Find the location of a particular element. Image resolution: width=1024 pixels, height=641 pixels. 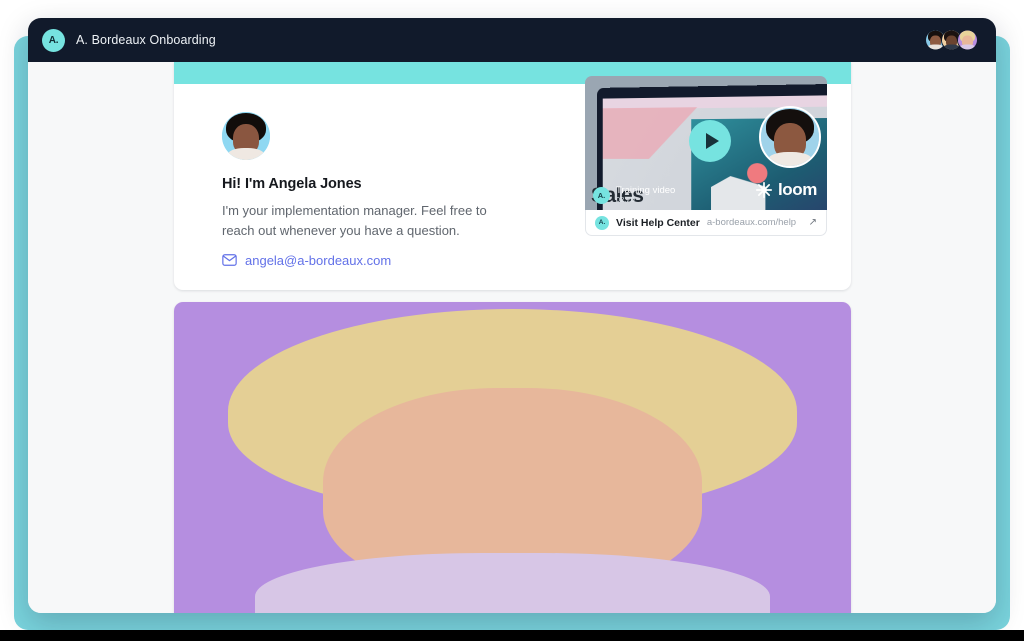

contact-email-text: angela@a-bordeaux.com is located at coordinates (318, 260).